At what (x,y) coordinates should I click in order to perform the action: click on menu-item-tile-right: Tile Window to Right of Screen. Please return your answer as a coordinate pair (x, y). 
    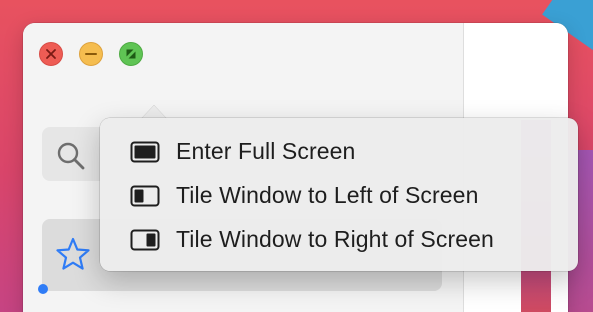
    Looking at the image, I should click on (339, 239).